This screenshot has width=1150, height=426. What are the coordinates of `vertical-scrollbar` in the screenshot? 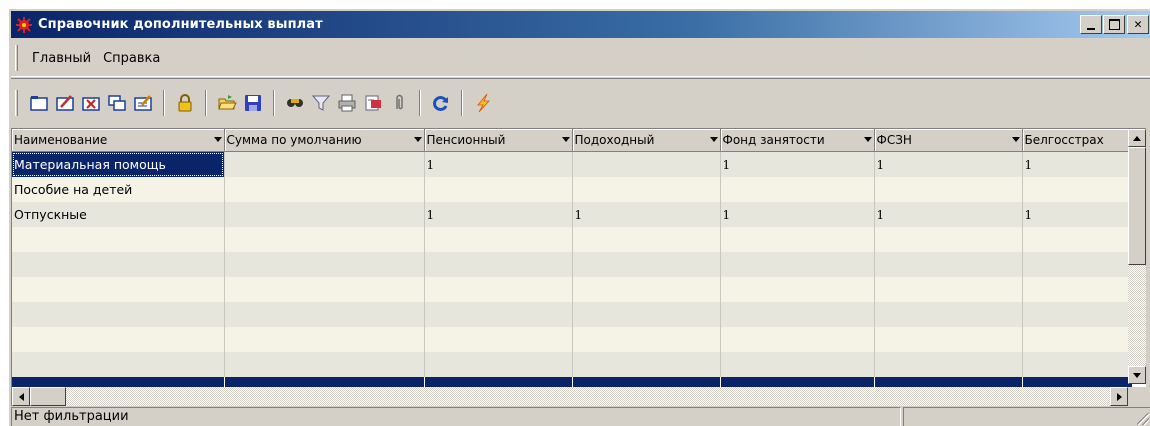 It's located at (1137, 256).